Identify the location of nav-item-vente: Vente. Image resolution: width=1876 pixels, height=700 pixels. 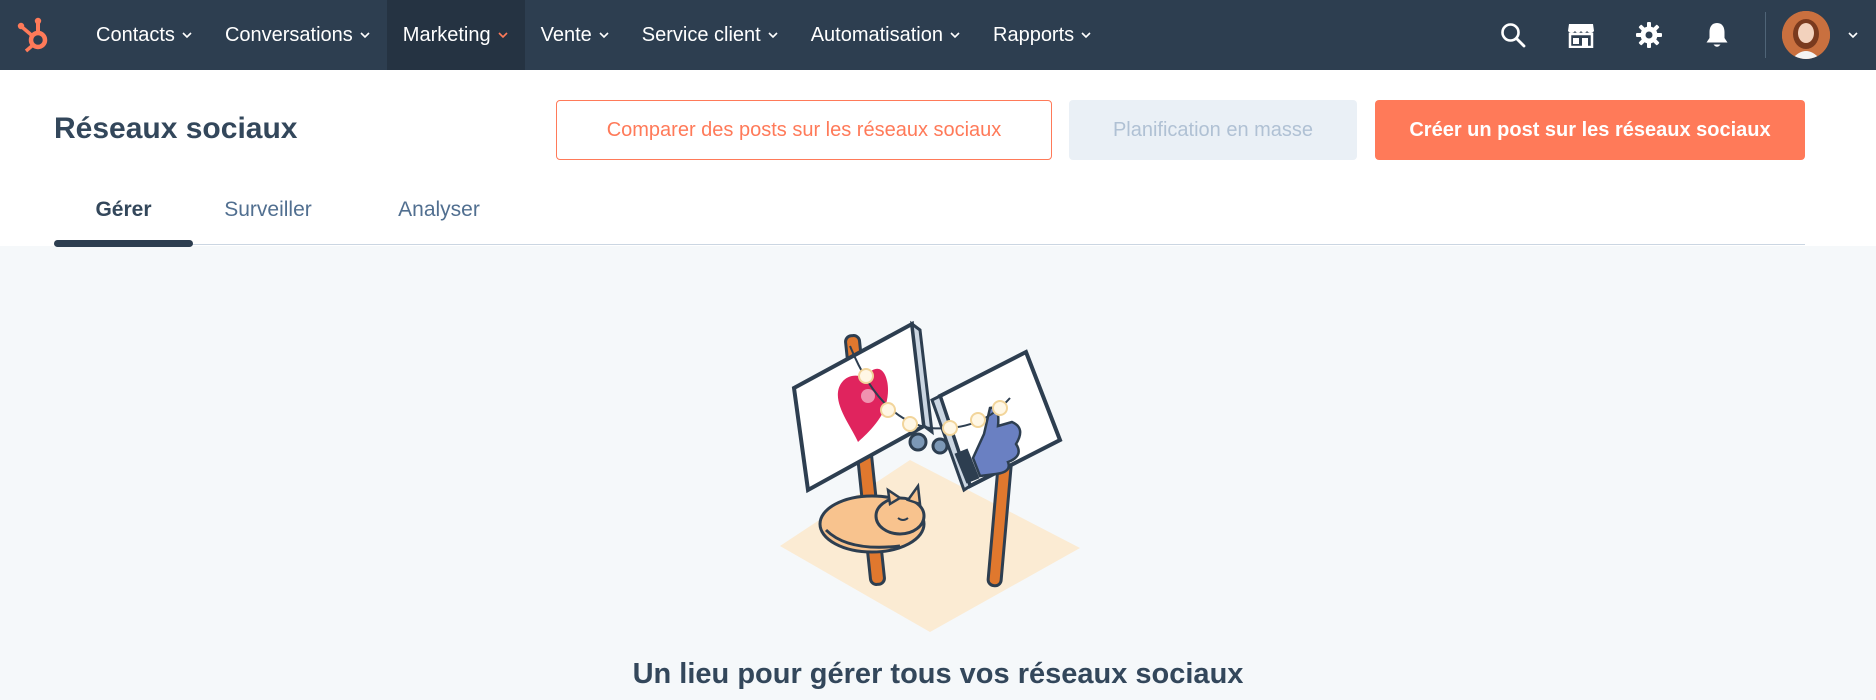
(575, 35).